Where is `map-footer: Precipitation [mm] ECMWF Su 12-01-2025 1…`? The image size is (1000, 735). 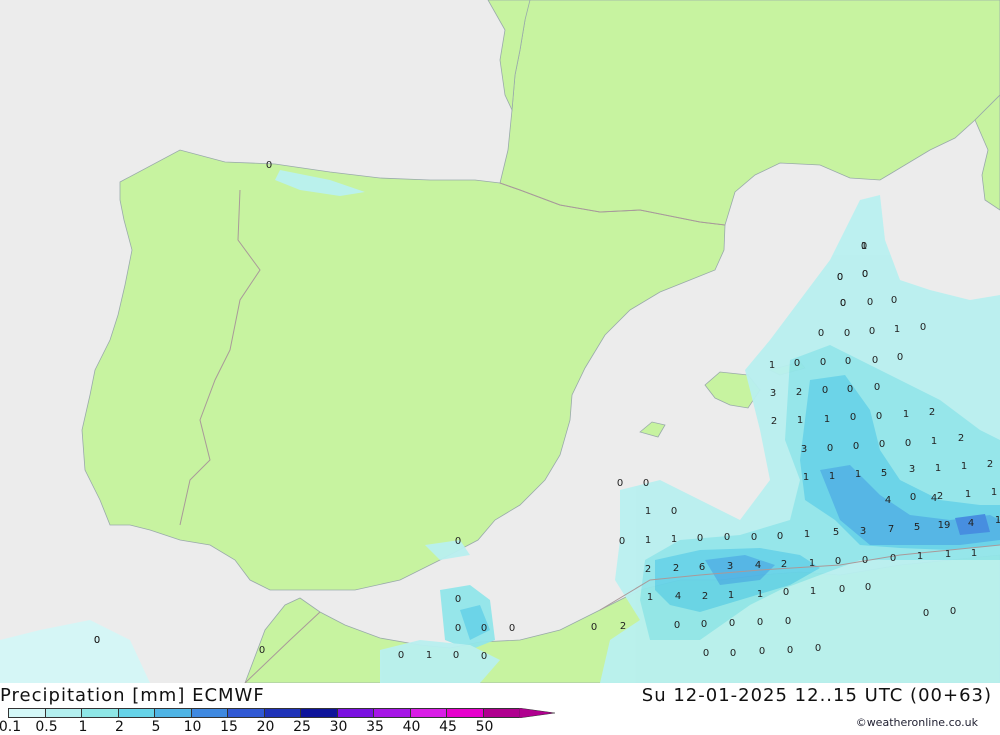
map-footer: Precipitation [mm] ECMWF Su 12-01-2025 1… is located at coordinates (500, 709).